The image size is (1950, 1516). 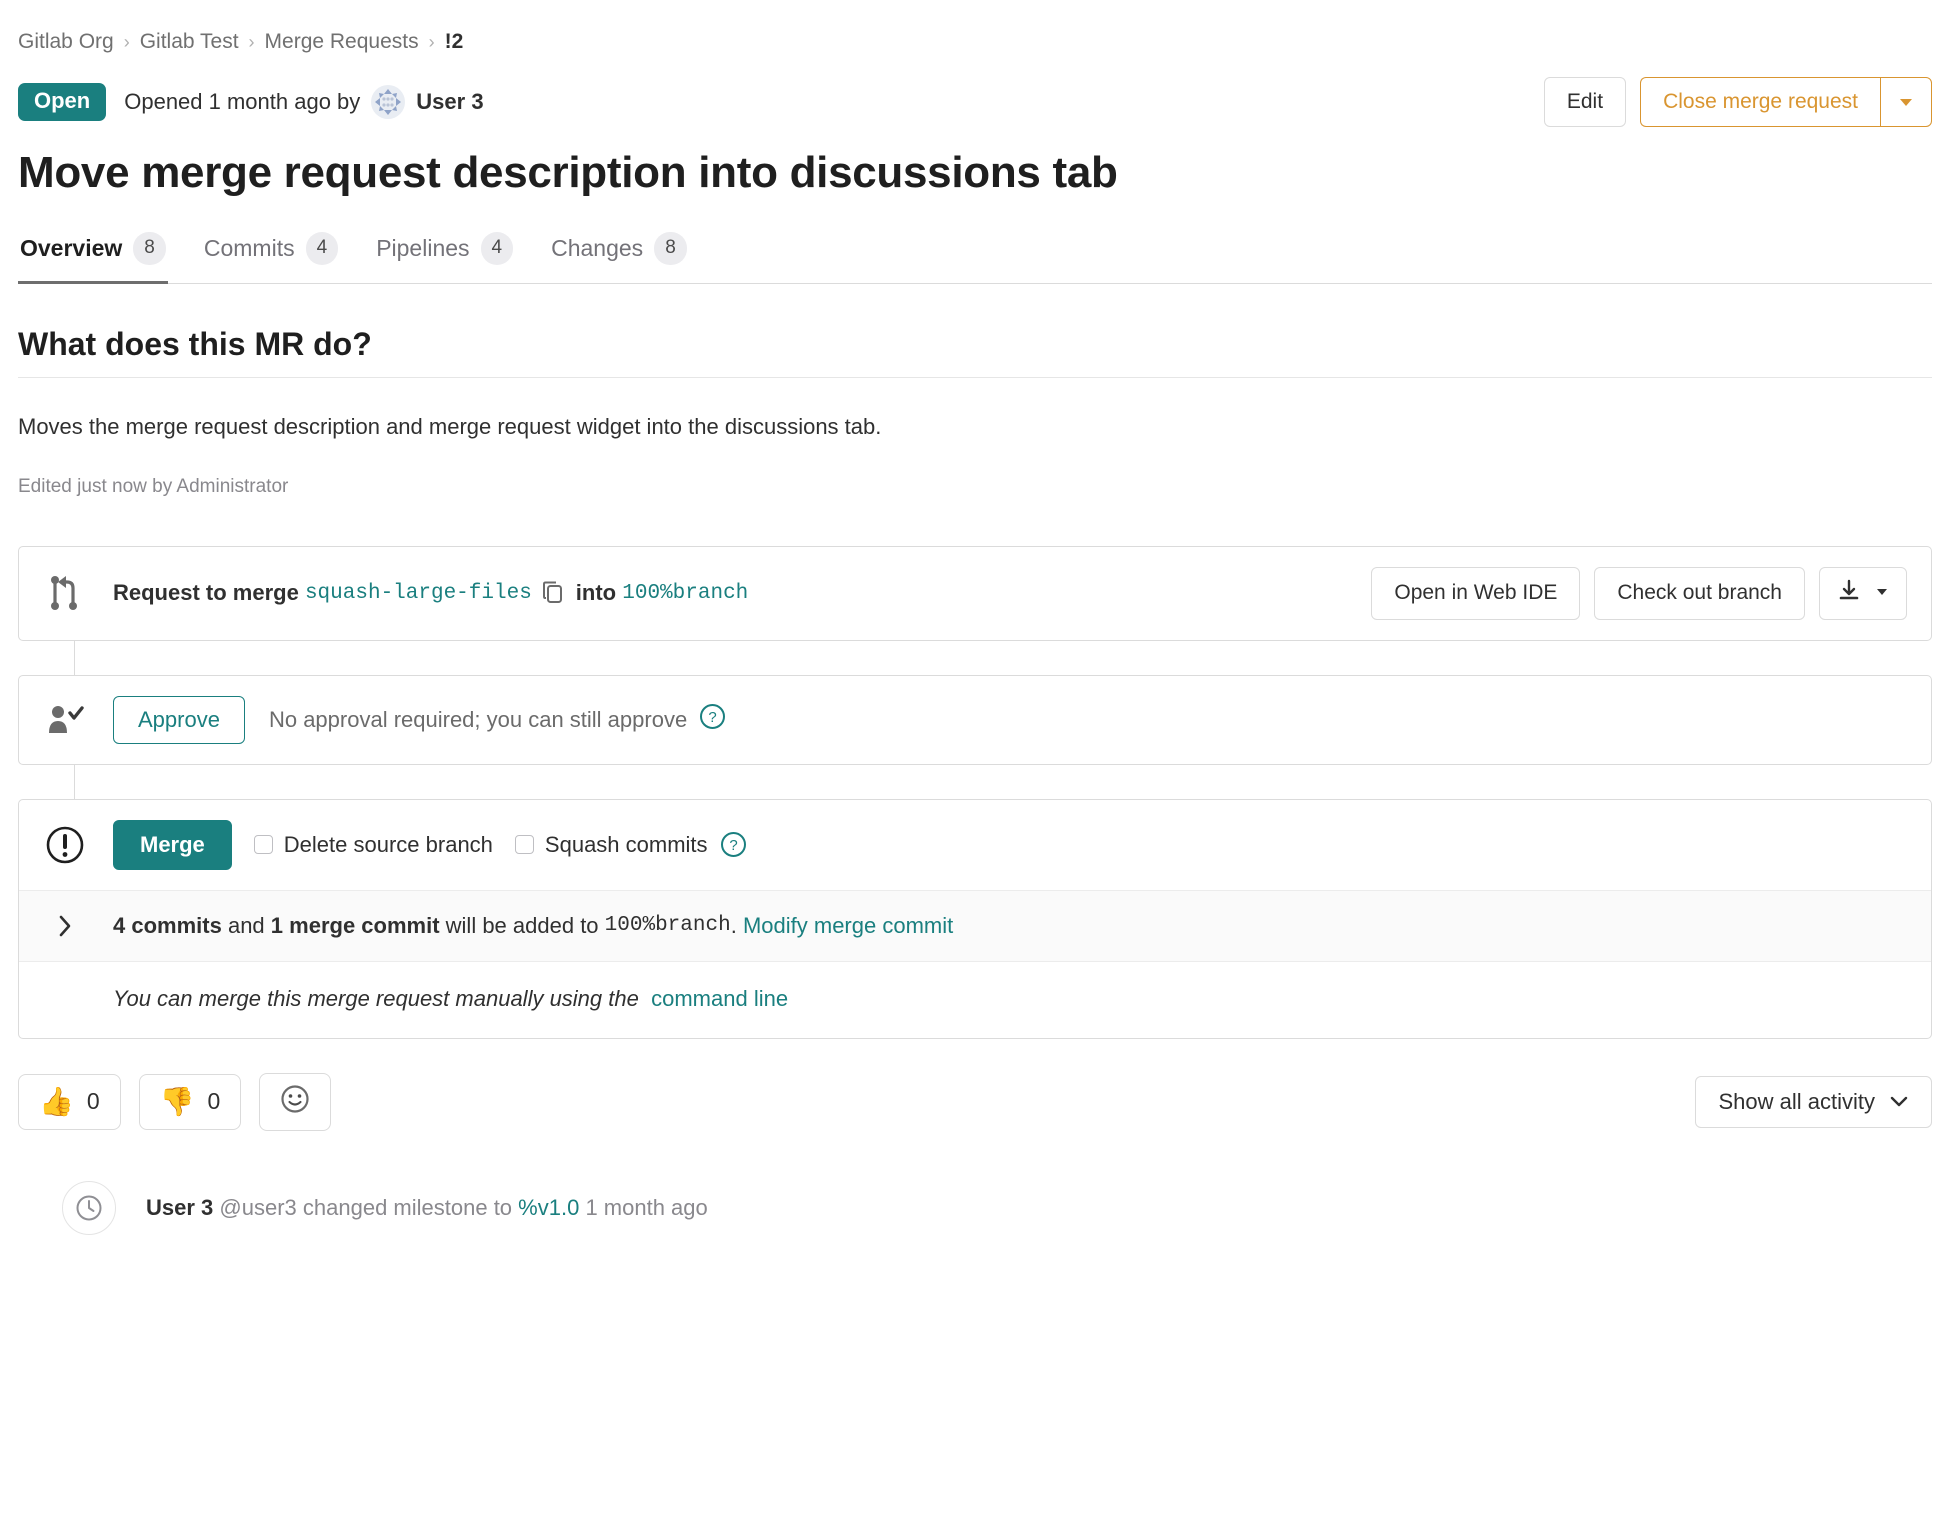 What do you see at coordinates (423, 247) in the screenshot?
I see `tab-pipelines-label: Pipelines` at bounding box center [423, 247].